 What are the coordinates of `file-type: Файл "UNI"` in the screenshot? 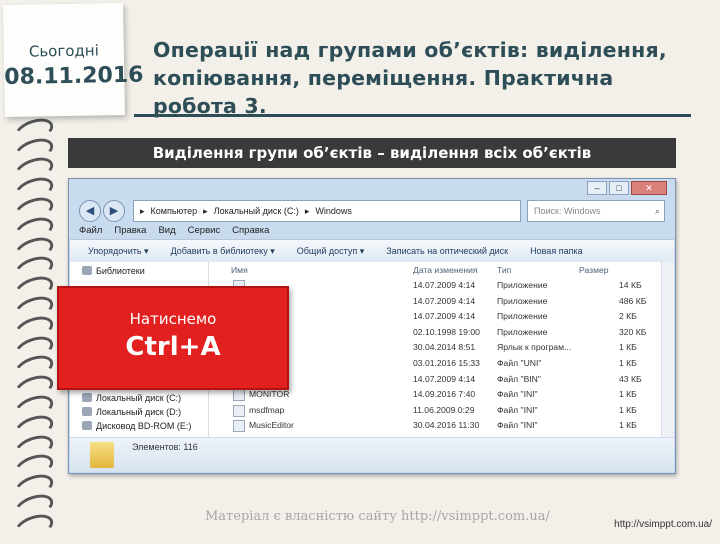 It's located at (519, 363).